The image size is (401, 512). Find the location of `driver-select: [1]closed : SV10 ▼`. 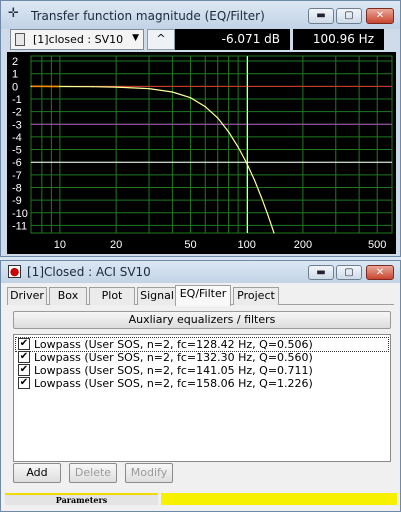

driver-select: [1]closed : SV10 ▼ is located at coordinates (77, 39).